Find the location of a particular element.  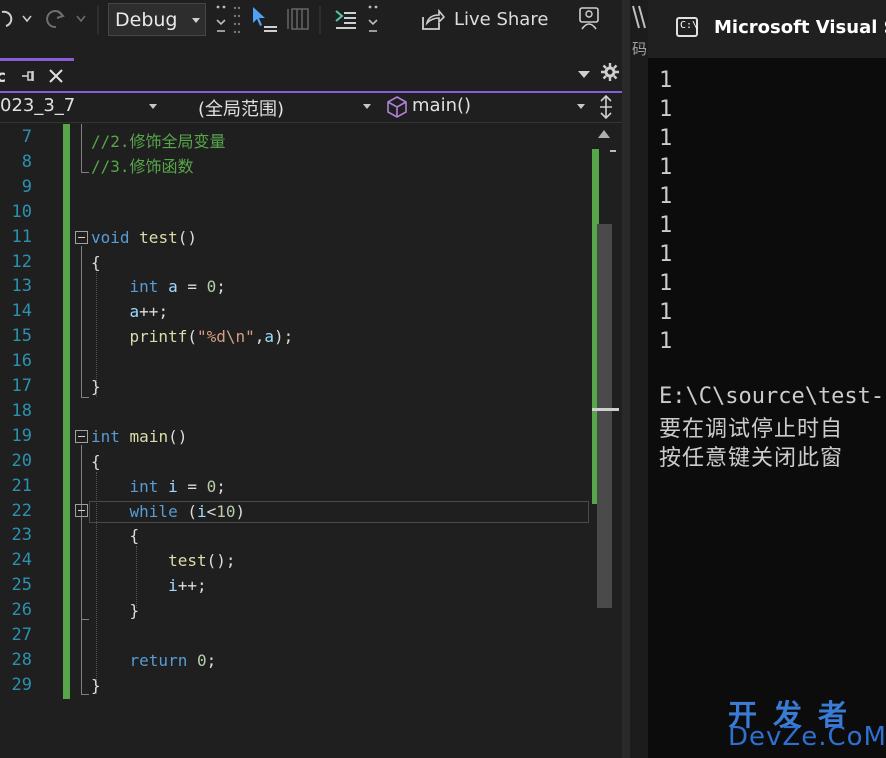

indent-icon is located at coordinates (346, 20).